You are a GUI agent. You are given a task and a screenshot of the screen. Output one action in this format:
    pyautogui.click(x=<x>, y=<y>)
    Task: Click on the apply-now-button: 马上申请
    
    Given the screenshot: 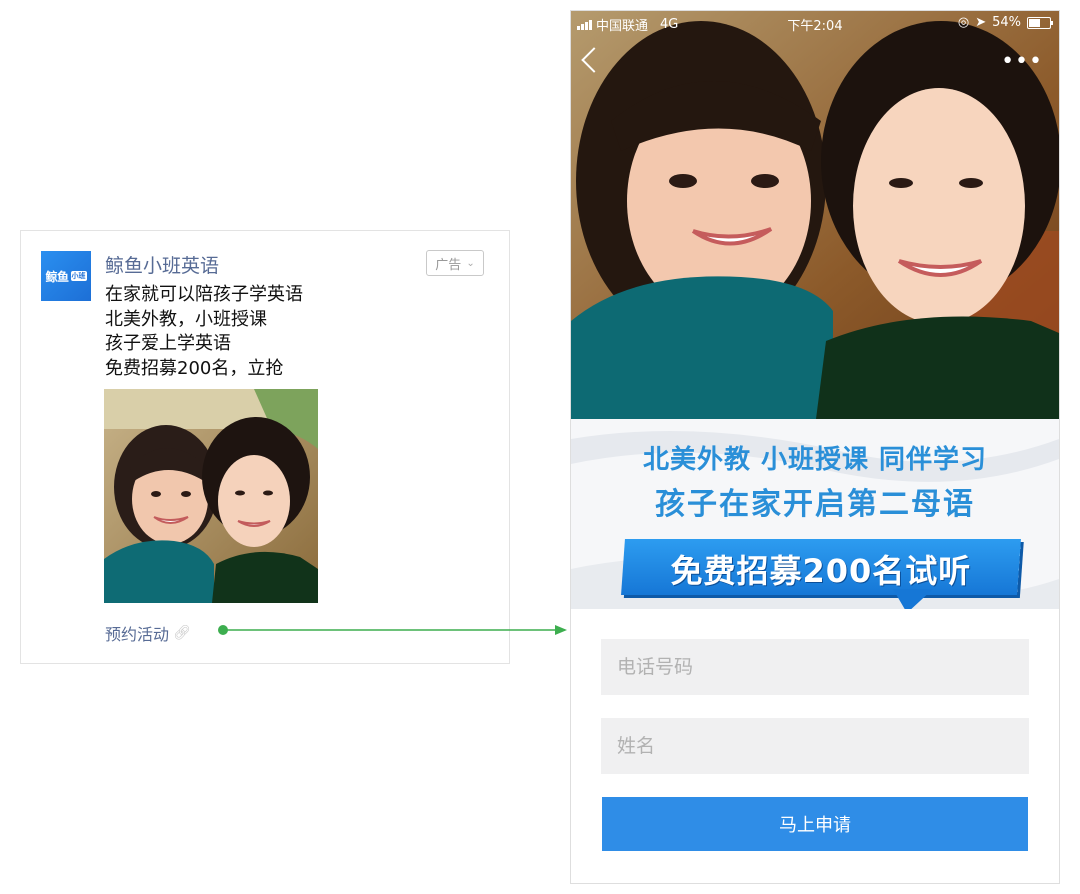 What is the action you would take?
    pyautogui.click(x=815, y=824)
    